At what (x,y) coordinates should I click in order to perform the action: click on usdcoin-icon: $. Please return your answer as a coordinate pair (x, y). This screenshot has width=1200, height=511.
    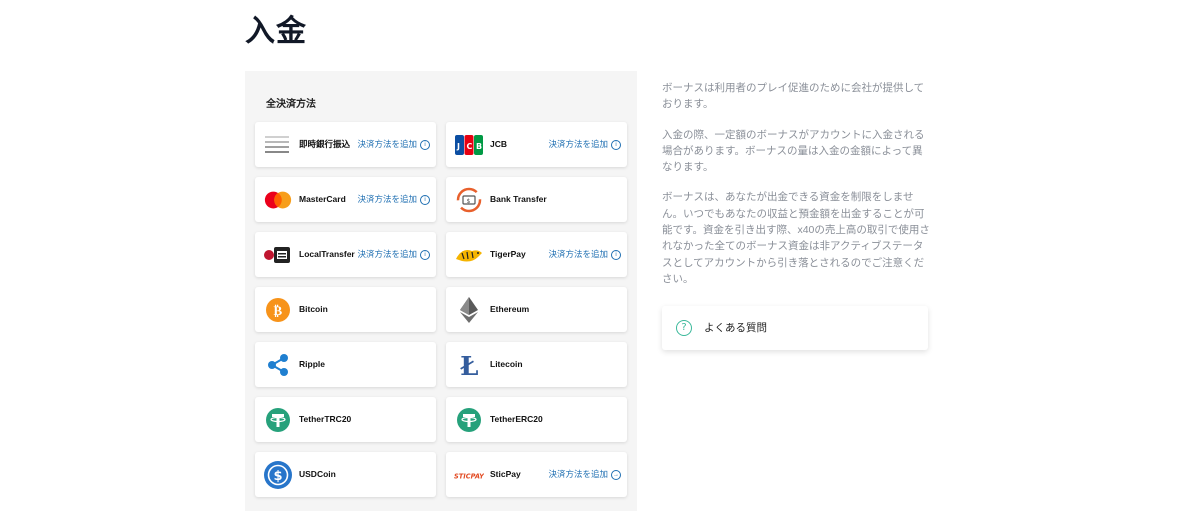
    Looking at the image, I should click on (278, 475).